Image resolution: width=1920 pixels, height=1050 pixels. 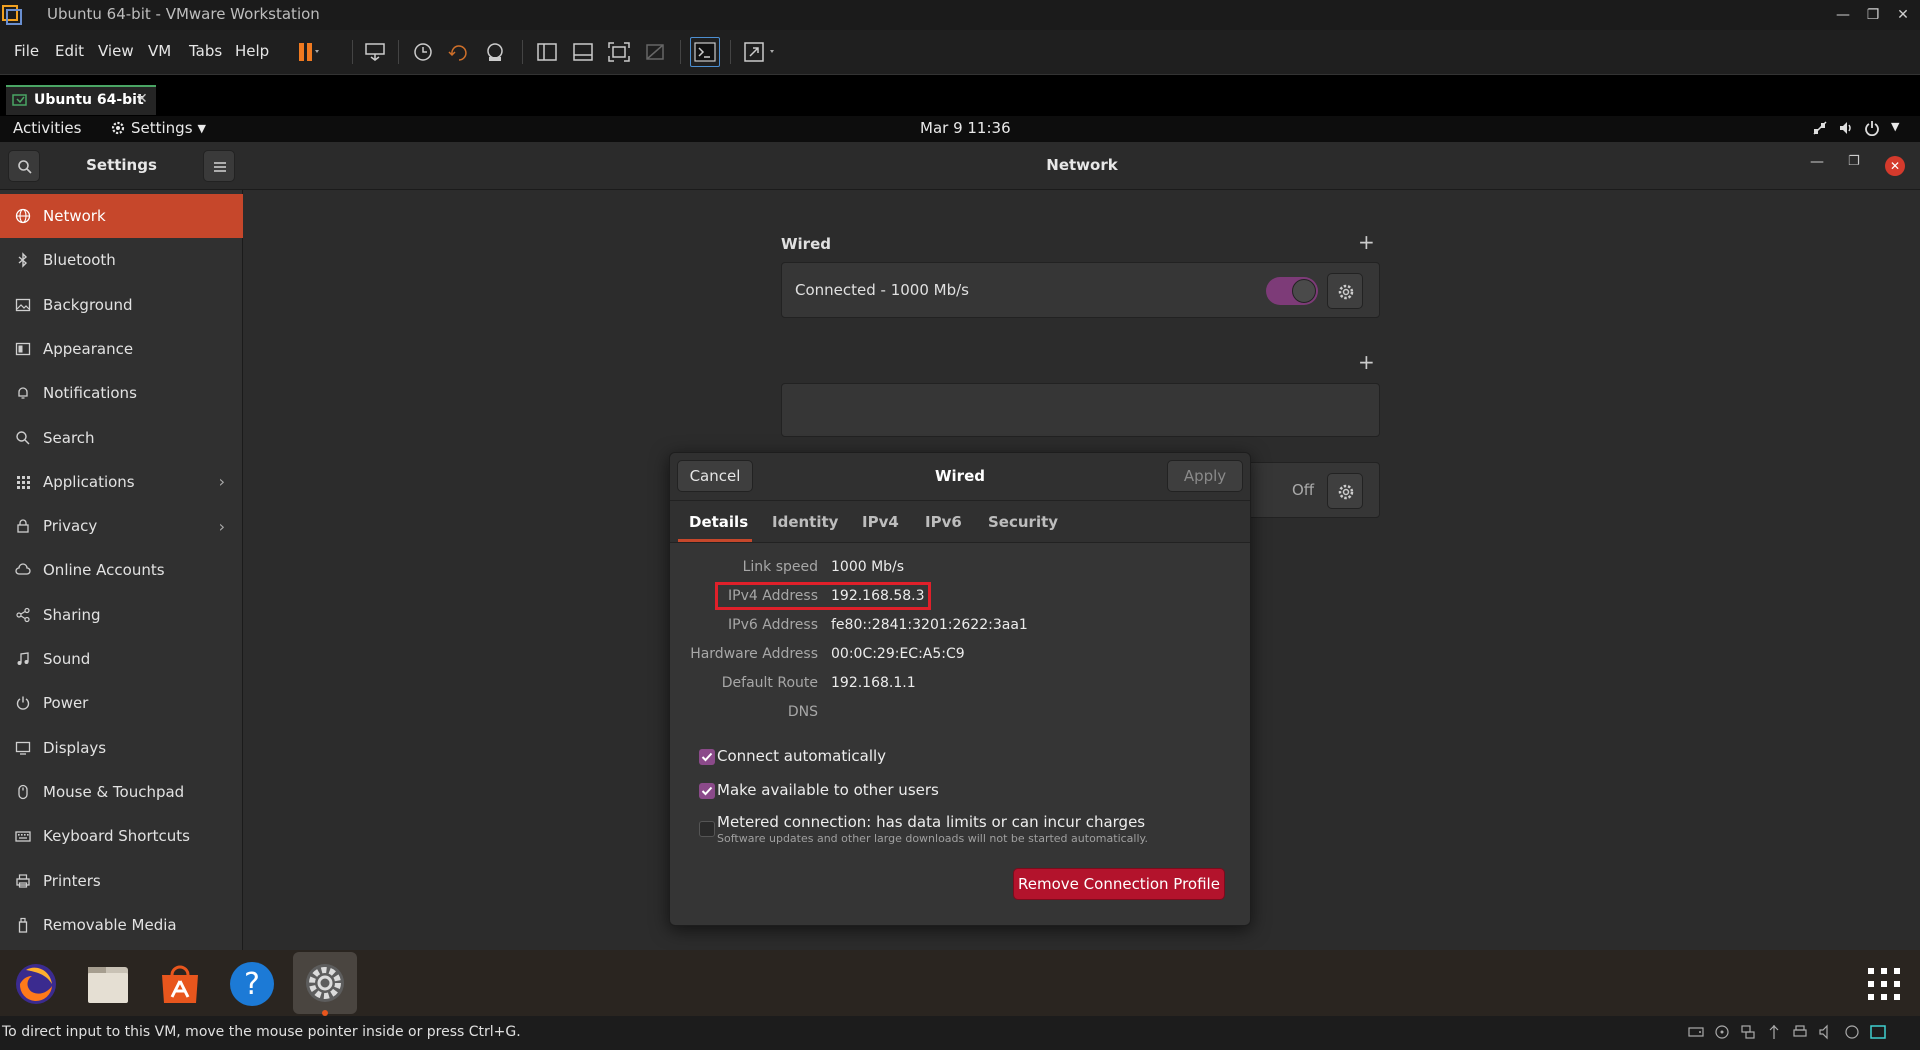 What do you see at coordinates (121, 659) in the screenshot?
I see `sidebar-item-sound: Sound` at bounding box center [121, 659].